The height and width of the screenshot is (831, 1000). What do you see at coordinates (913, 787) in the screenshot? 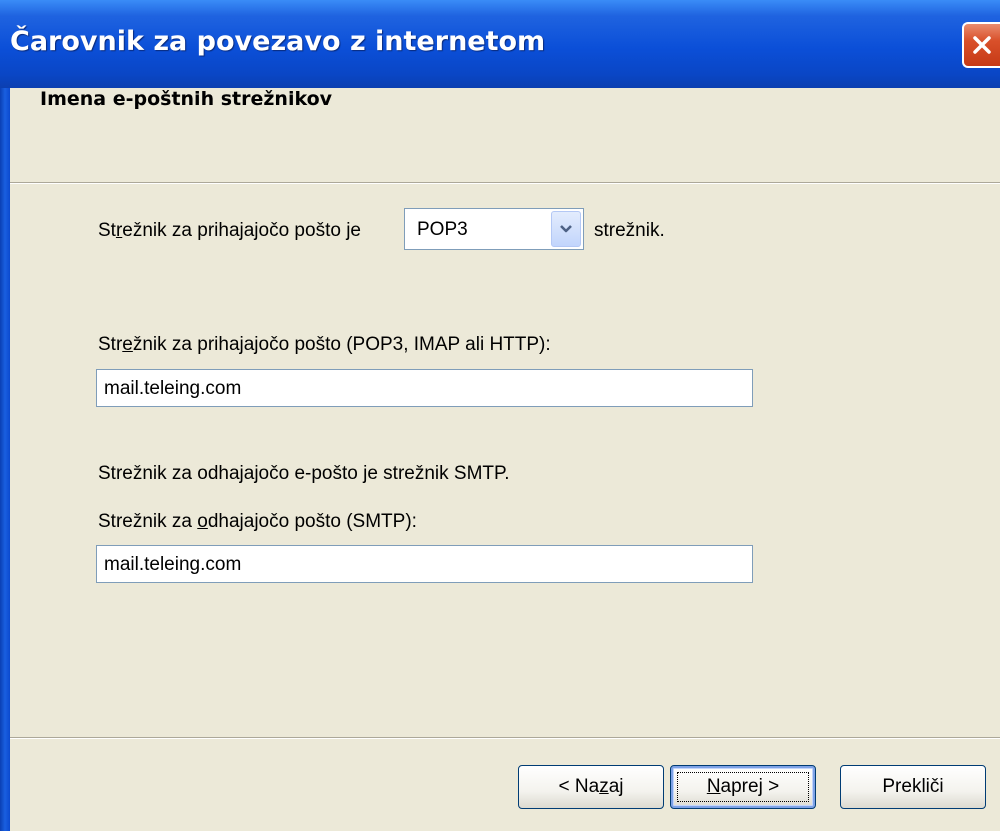
I see `cancel-button: Prekliči` at bounding box center [913, 787].